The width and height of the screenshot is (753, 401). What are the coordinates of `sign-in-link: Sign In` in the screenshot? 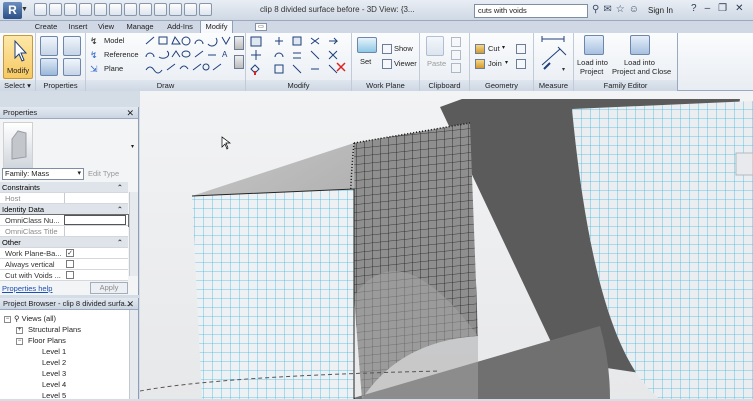 It's located at (660, 10).